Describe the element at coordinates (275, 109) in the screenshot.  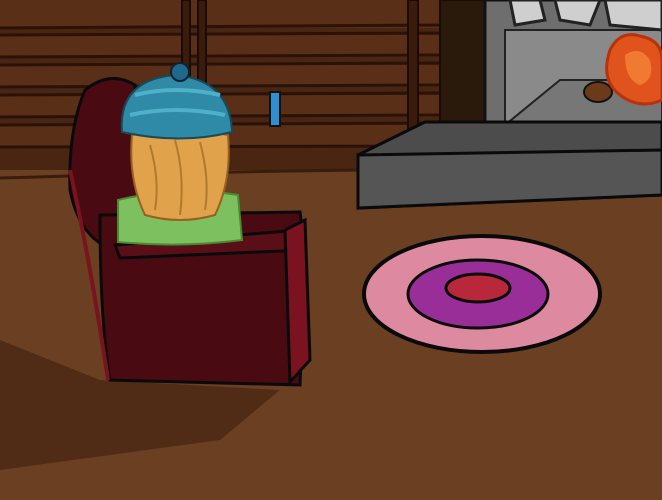
I see `book-icon` at that location.